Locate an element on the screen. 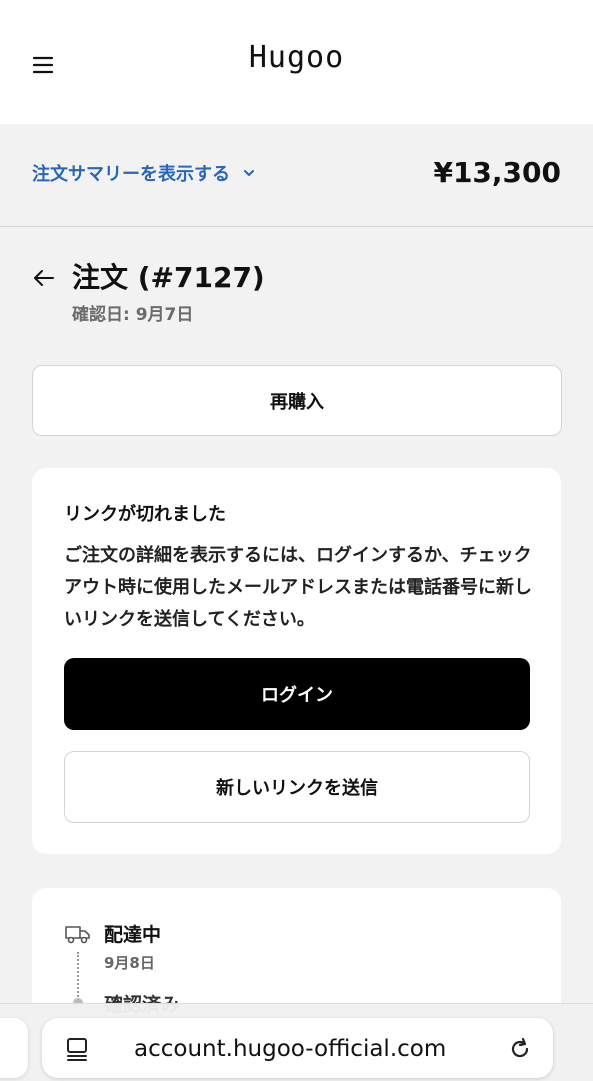 This screenshot has width=593, height=1081. timeline-status: 配達中 is located at coordinates (133, 935).